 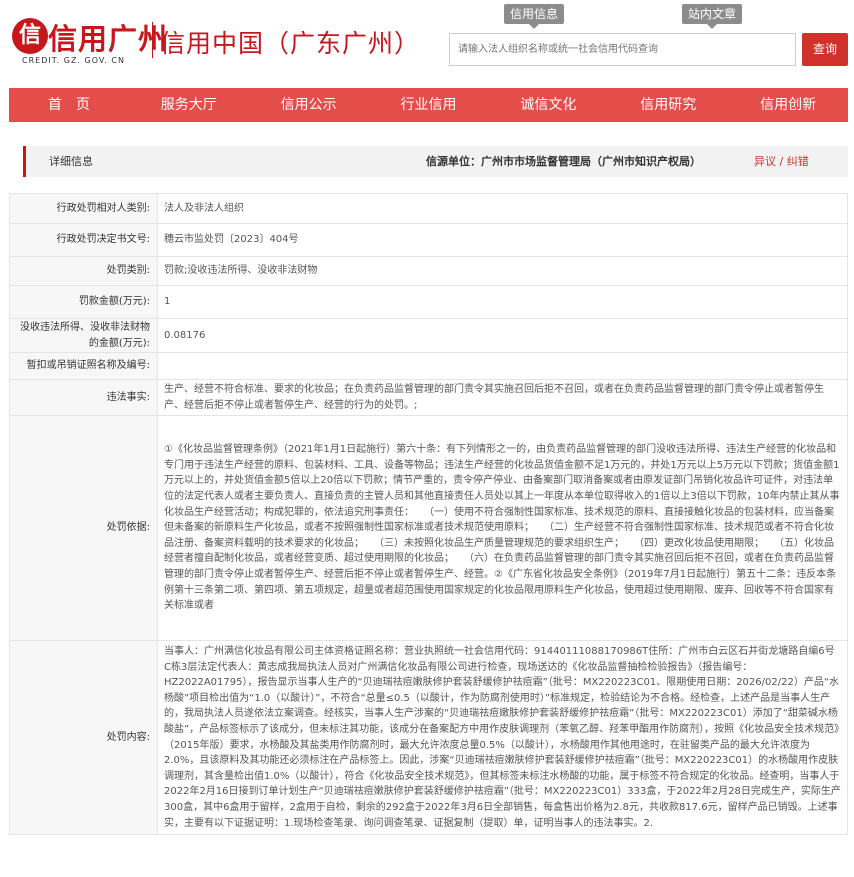 What do you see at coordinates (712, 16) in the screenshot?
I see `tab-site-articles: 站内文章` at bounding box center [712, 16].